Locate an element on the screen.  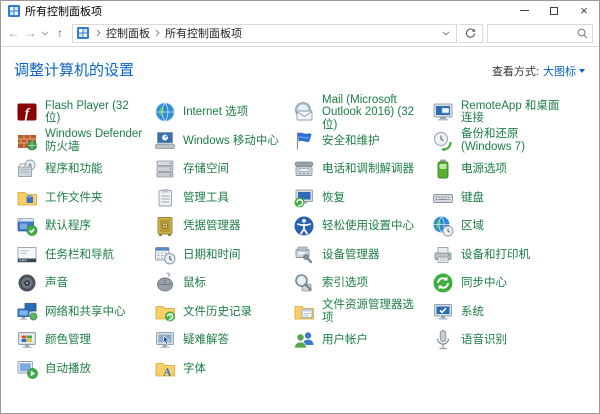
control-panel-item: 网络和共享中心 is located at coordinates (80, 312).